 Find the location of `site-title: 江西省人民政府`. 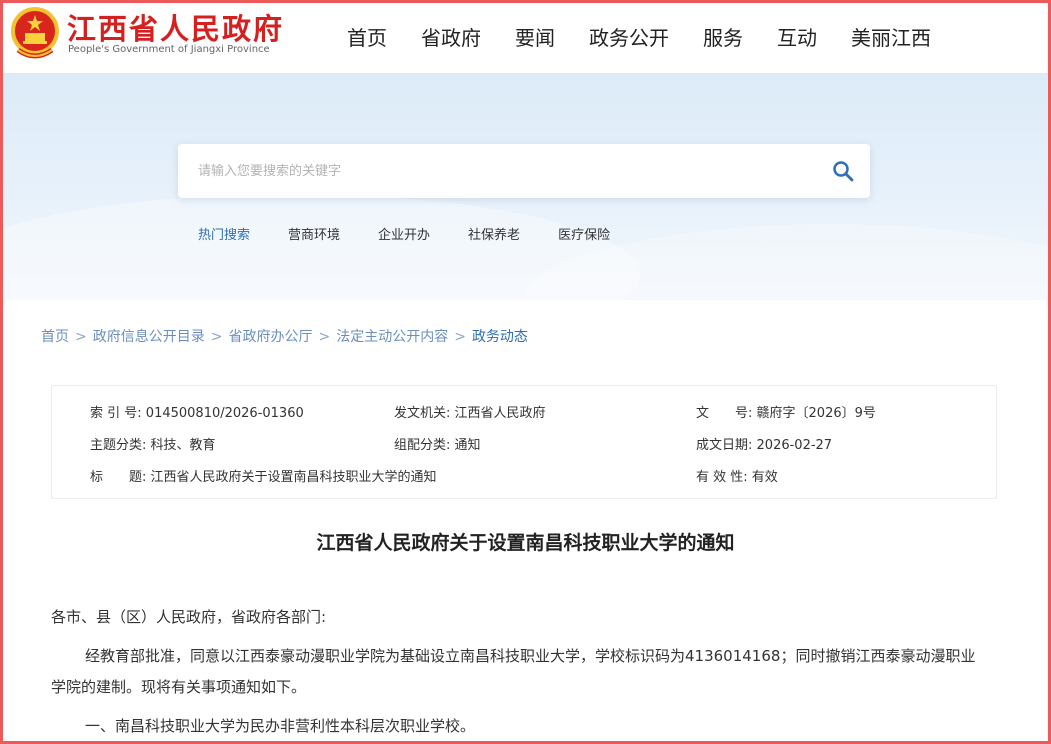

site-title: 江西省人民政府 is located at coordinates (175, 27).